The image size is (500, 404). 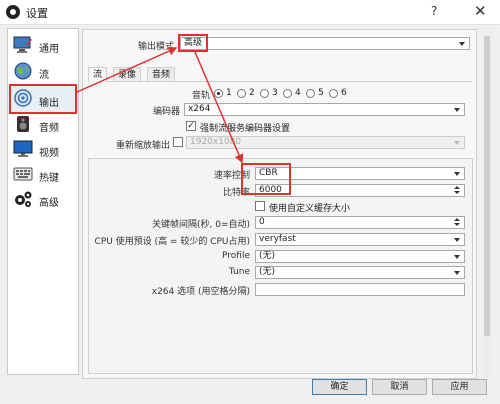 What do you see at coordinates (399, 387) in the screenshot?
I see `cancel-button: 取消` at bounding box center [399, 387].